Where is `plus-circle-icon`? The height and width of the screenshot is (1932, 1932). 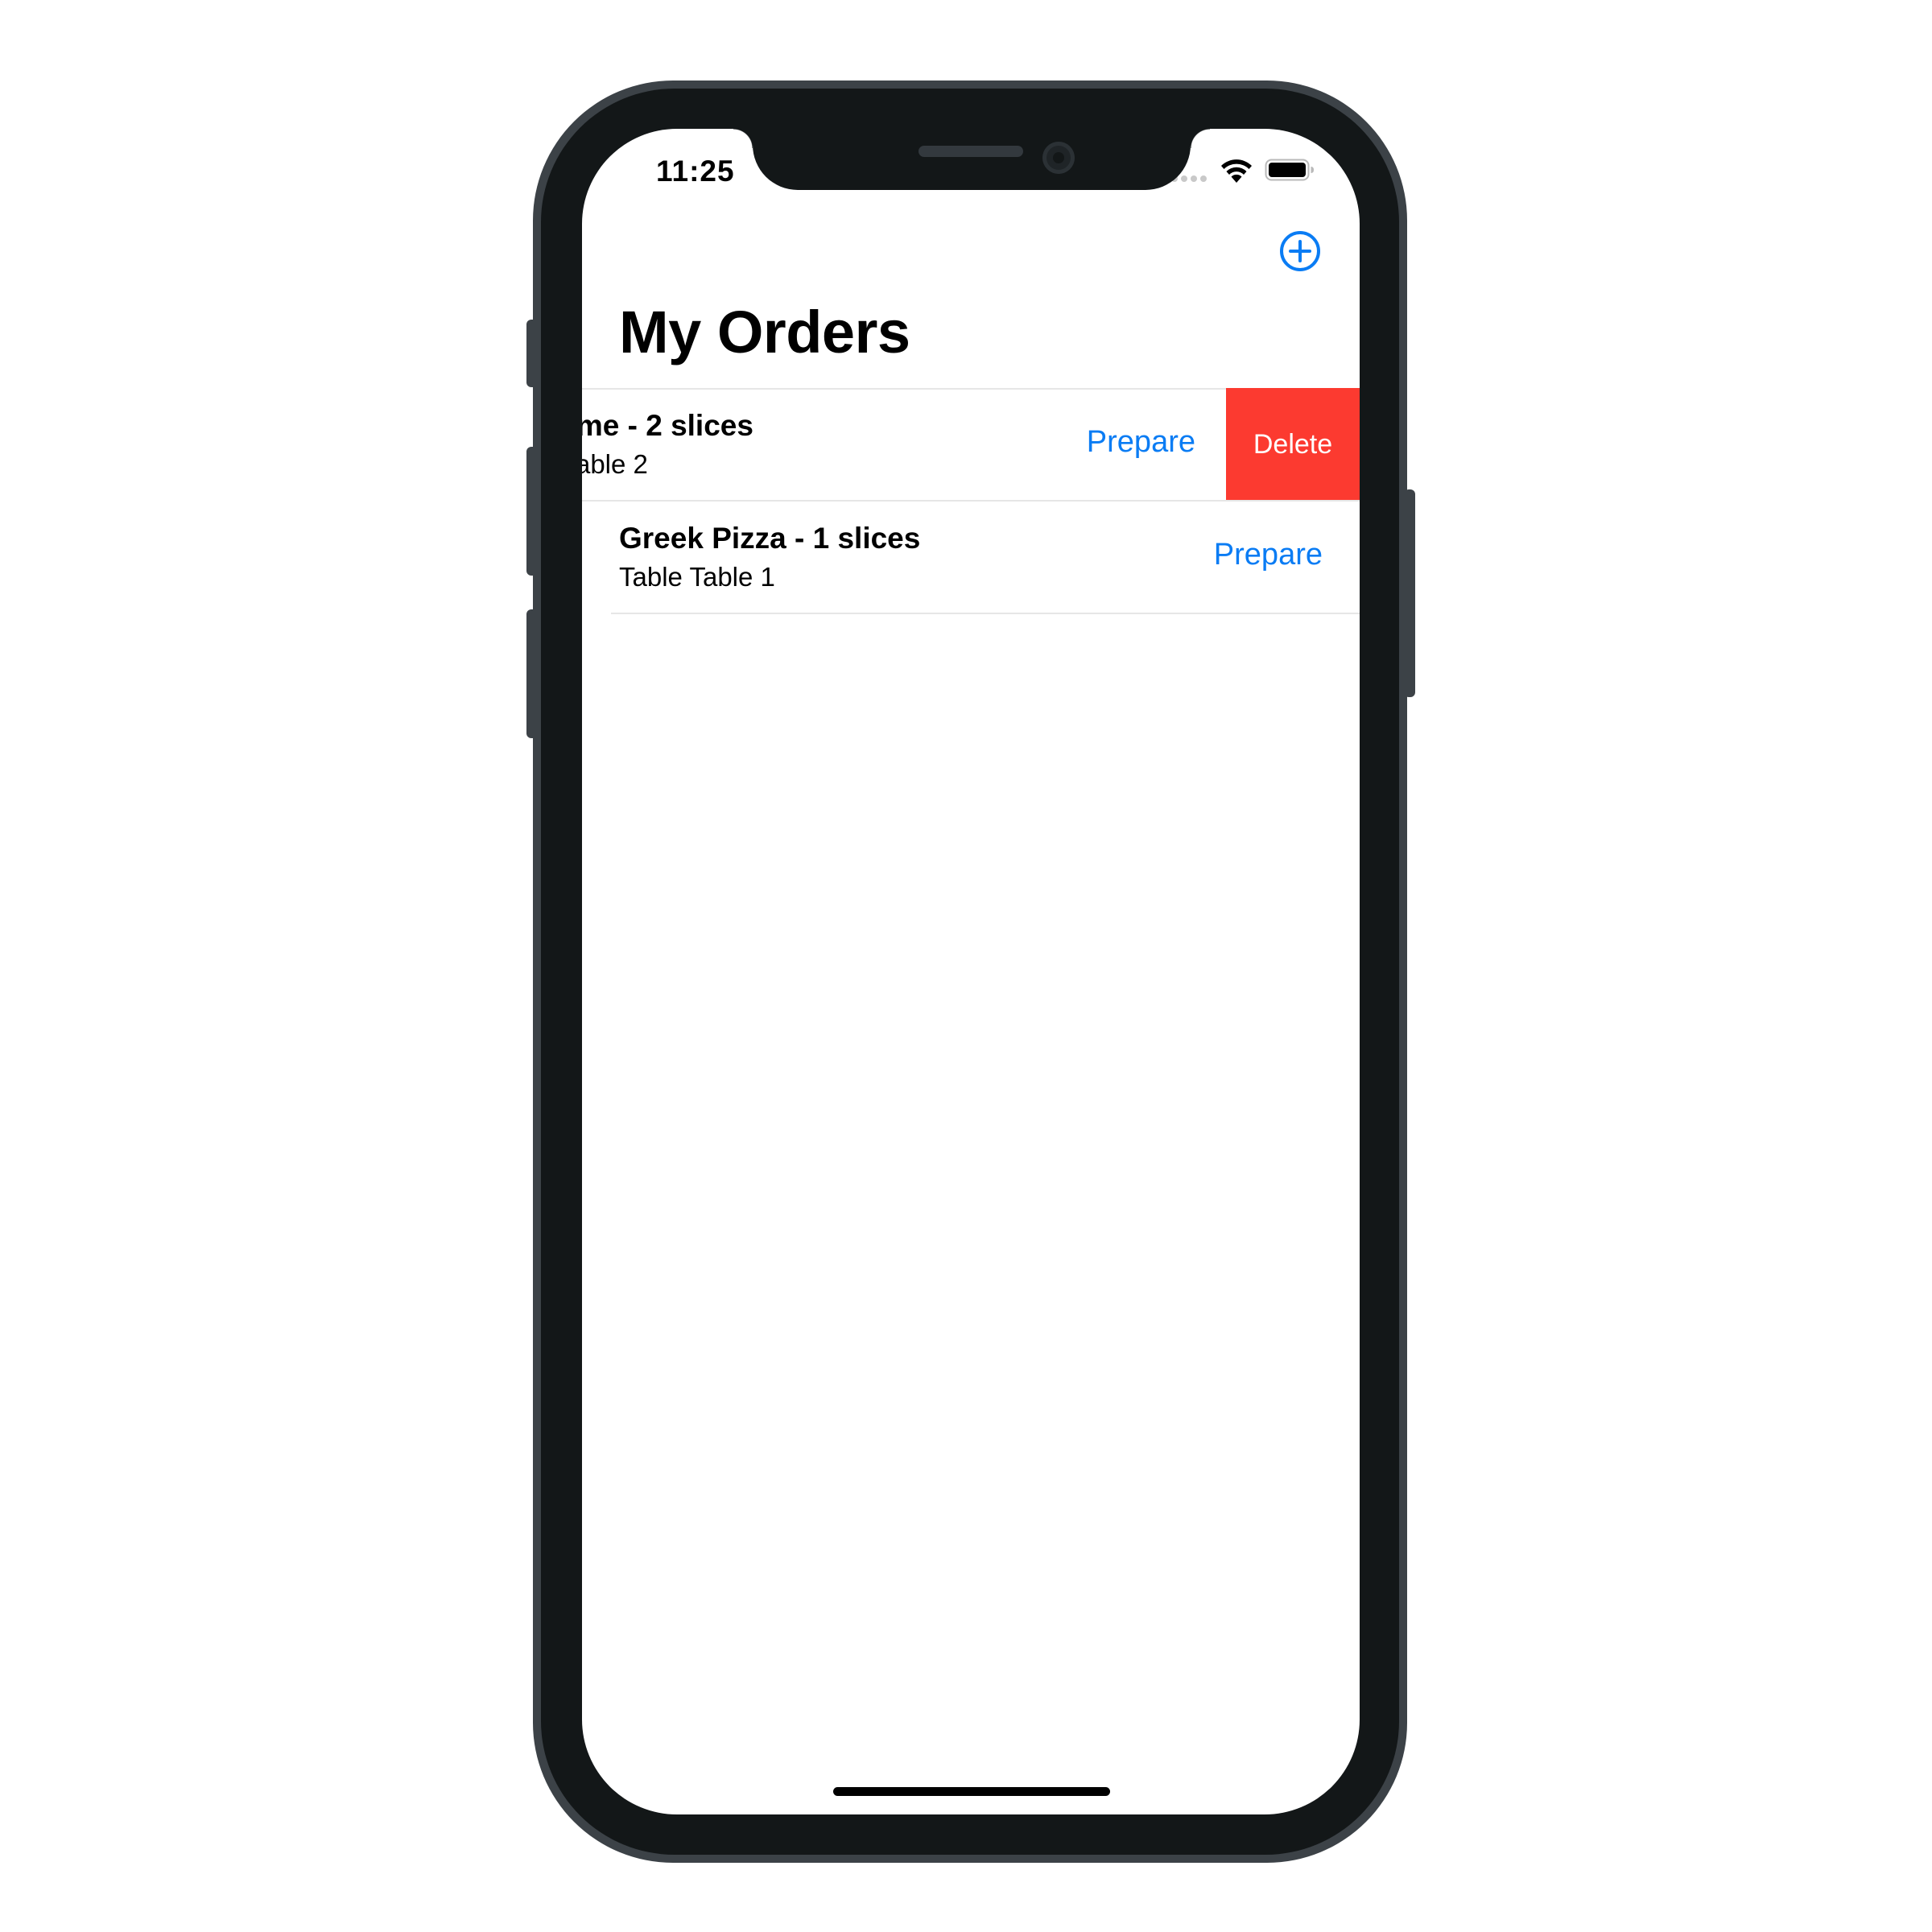 plus-circle-icon is located at coordinates (1300, 251).